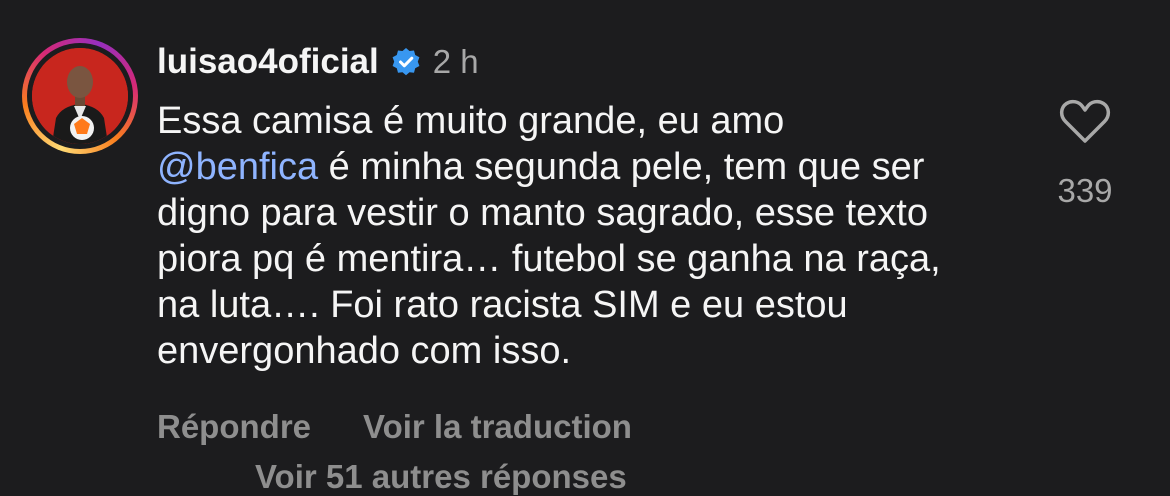  I want to click on comment-header: luisao4oficial 2 h, so click(318, 62).